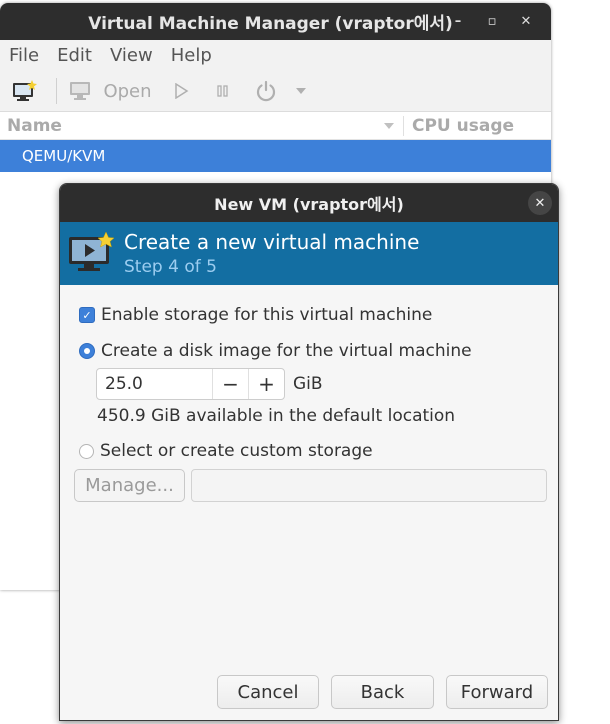  I want to click on wizard-title: Create a new virtual machine, so click(272, 242).